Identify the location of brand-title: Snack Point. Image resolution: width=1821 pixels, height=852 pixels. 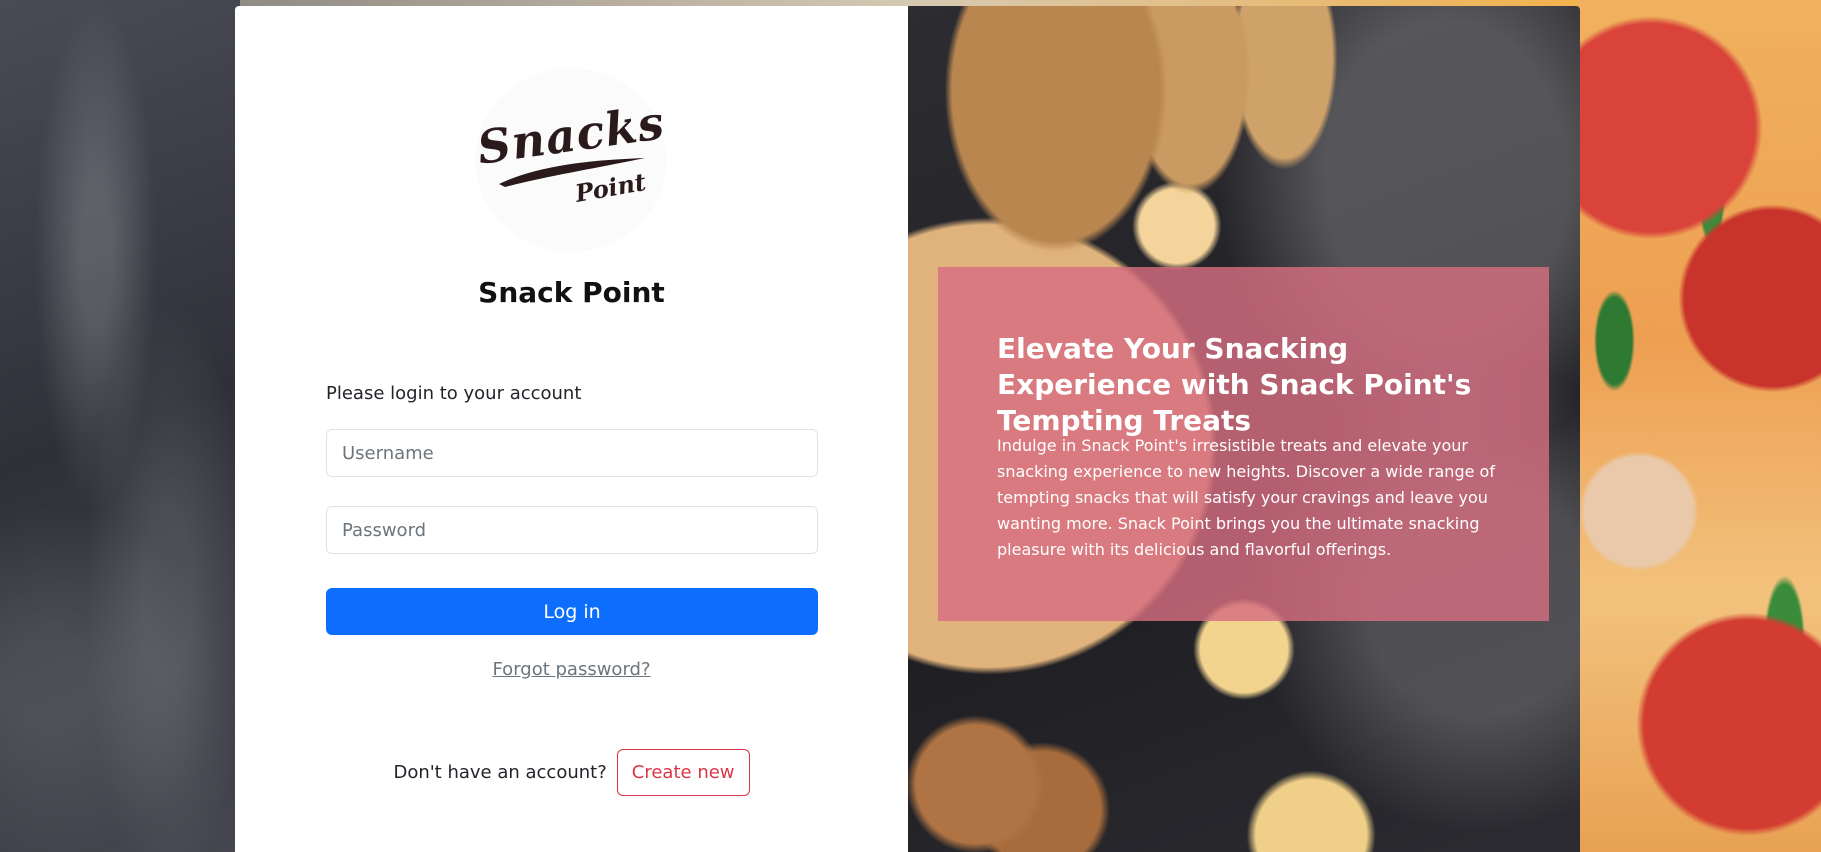
(571, 292).